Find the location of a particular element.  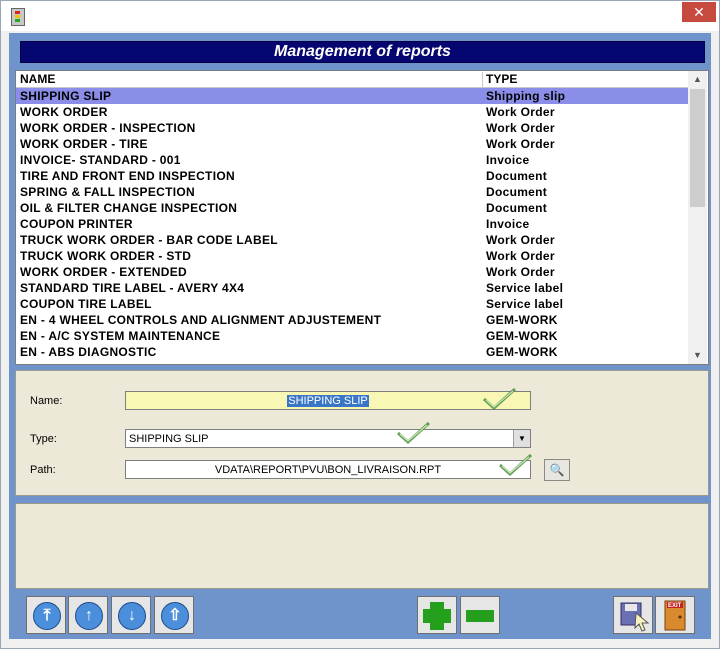

report-name-cell: SPRING & FALL INSPECTION is located at coordinates (107, 192).